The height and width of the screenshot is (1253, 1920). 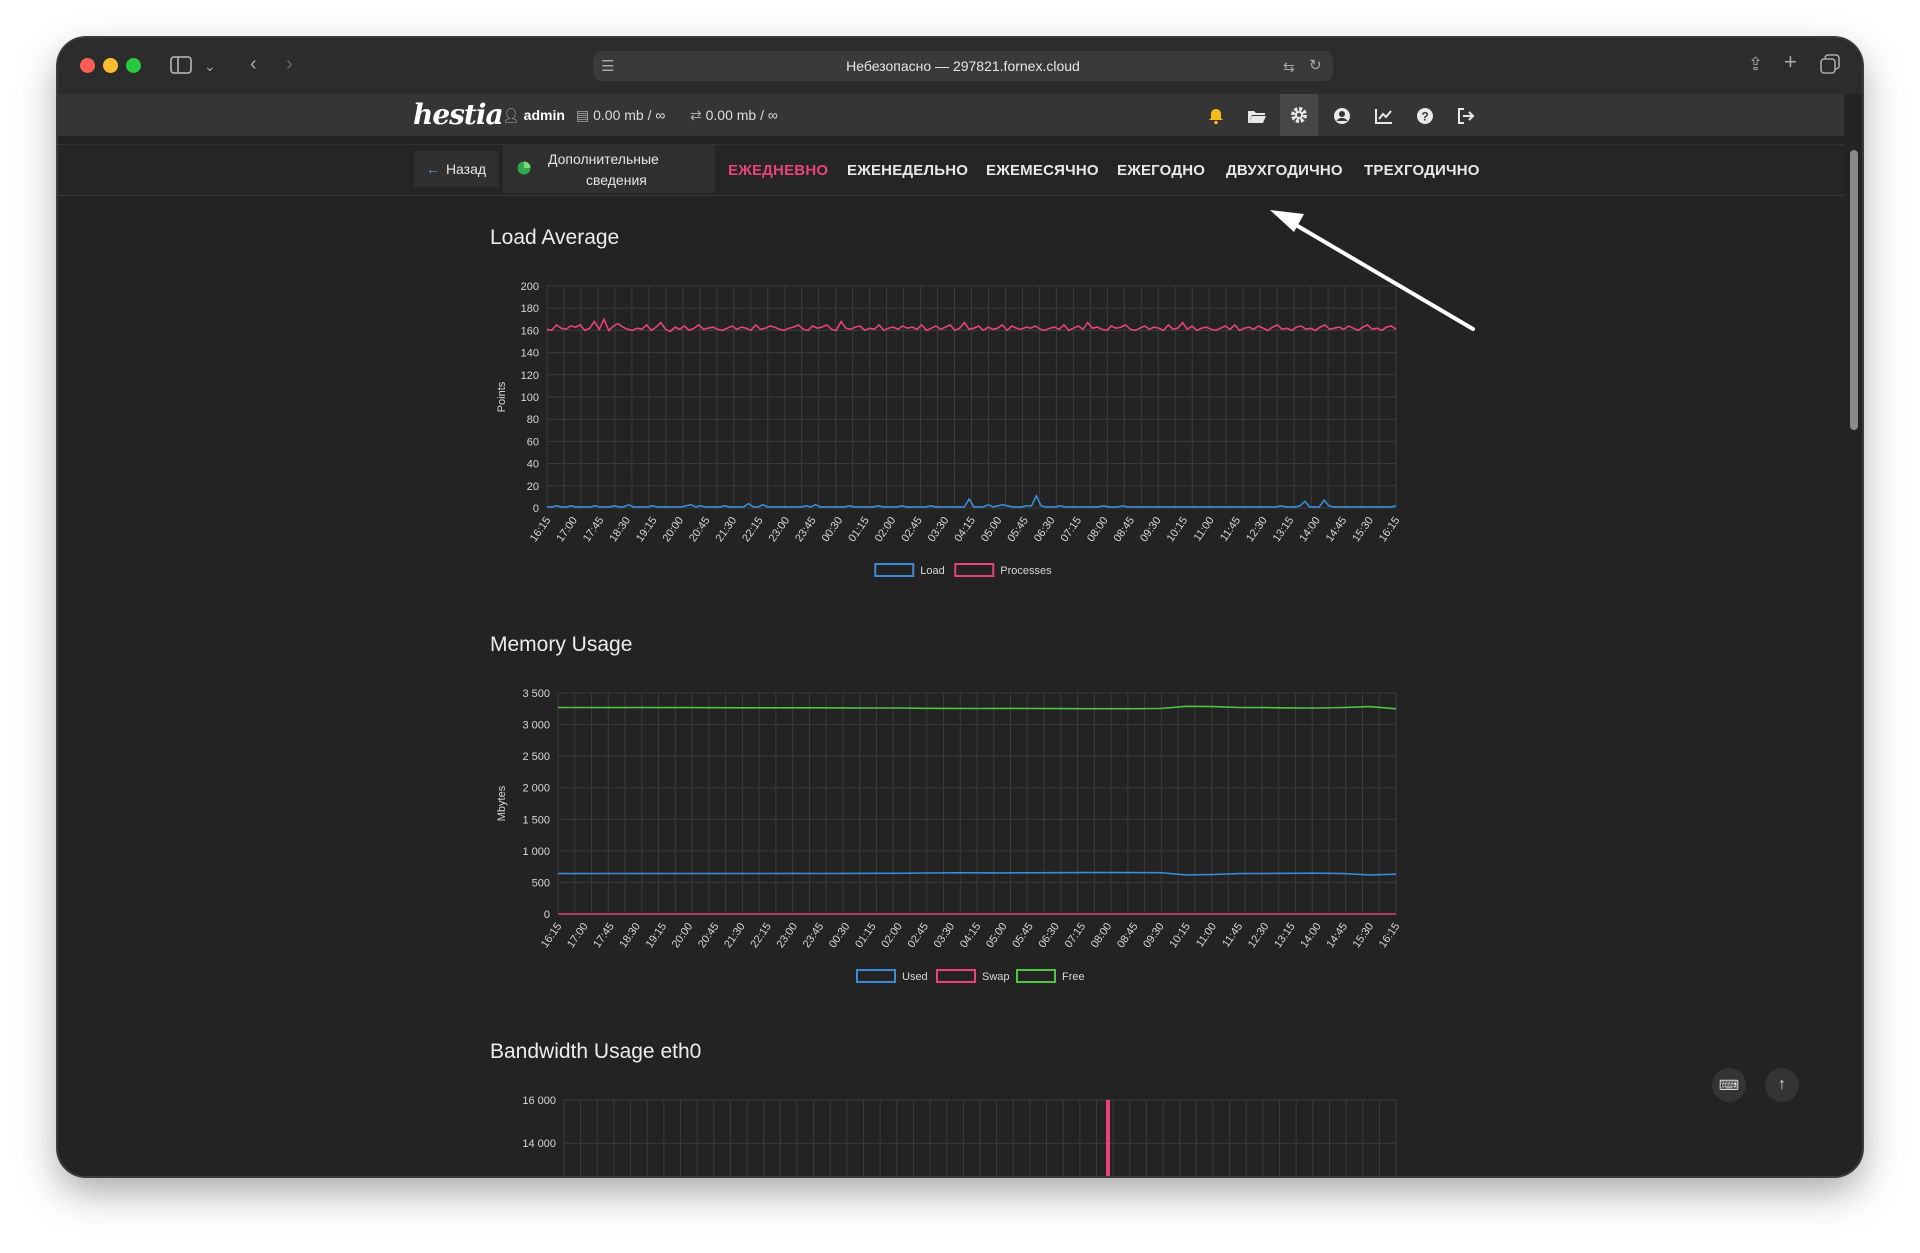 I want to click on back-arrow-icon: ‹, so click(x=253, y=64).